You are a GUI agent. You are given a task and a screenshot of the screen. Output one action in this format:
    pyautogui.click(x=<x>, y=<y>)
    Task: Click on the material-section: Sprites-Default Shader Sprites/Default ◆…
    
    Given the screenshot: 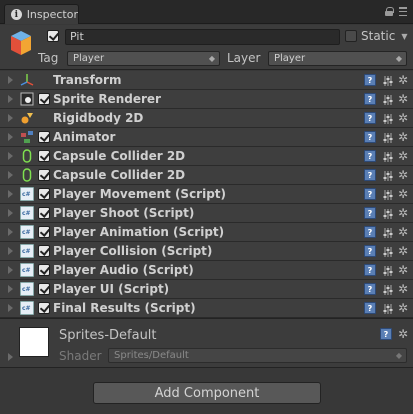 What is the action you would take?
    pyautogui.click(x=206, y=343)
    